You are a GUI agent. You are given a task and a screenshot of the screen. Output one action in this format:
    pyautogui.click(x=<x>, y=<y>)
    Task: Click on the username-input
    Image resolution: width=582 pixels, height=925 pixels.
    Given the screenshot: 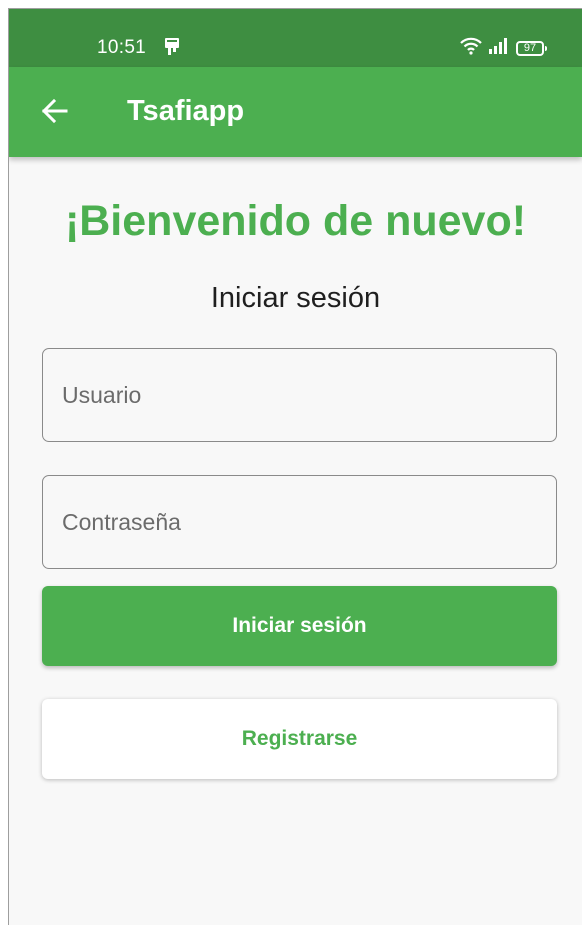 What is the action you would take?
    pyautogui.click(x=299, y=395)
    